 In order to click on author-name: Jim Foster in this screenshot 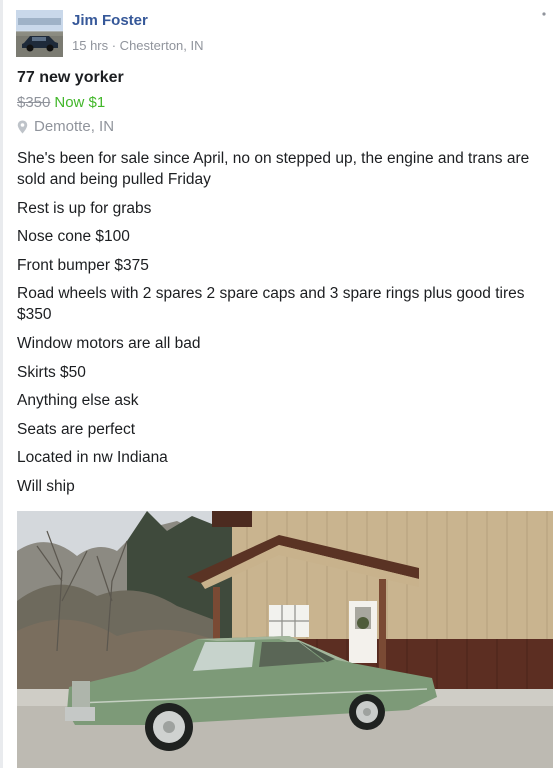, I will do `click(110, 20)`.